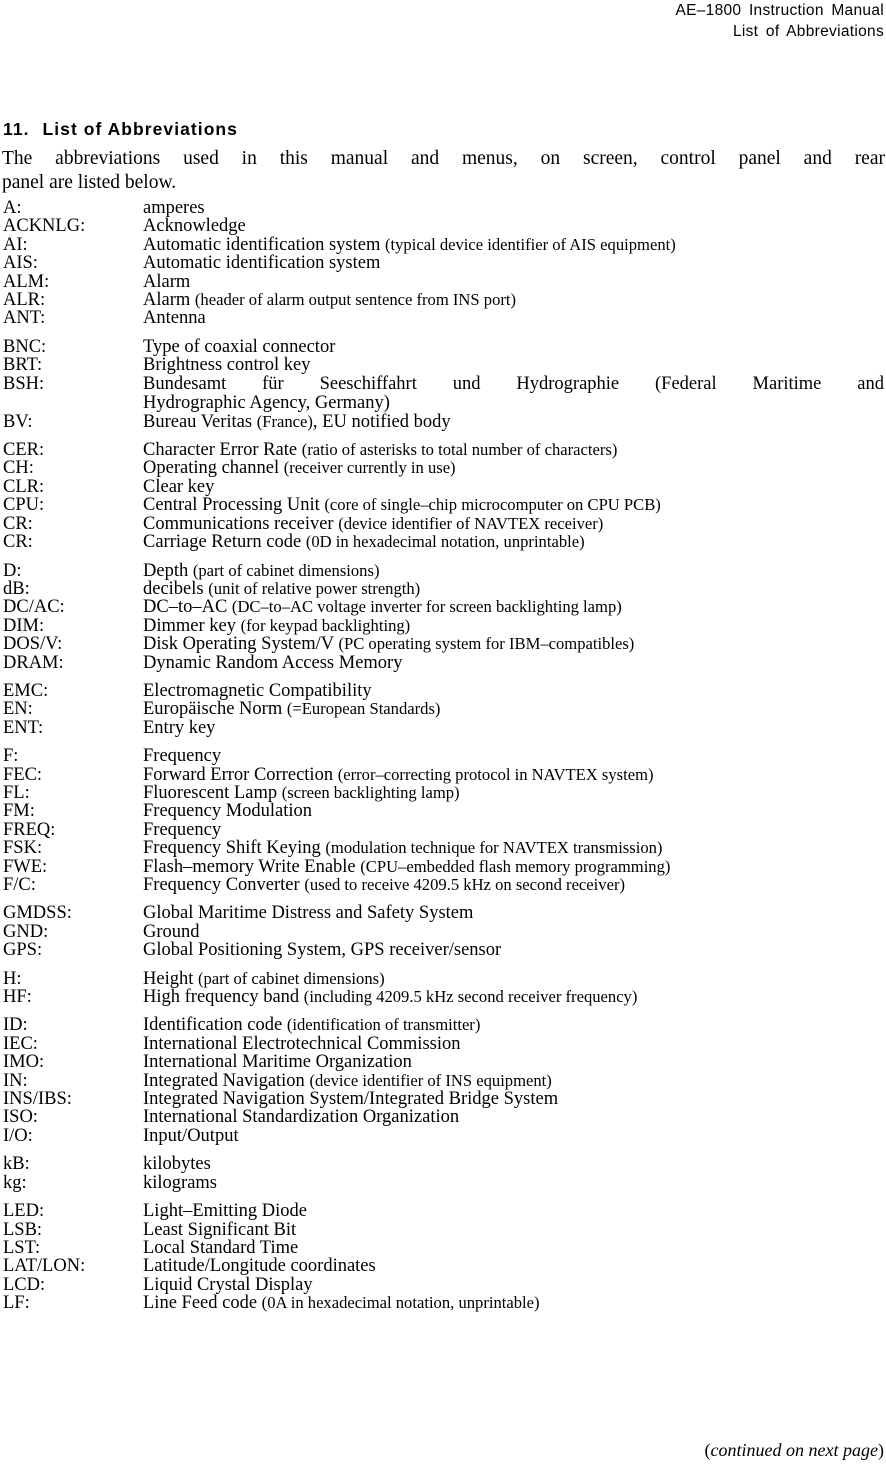 This screenshot has height=1467, width=886. Describe the element at coordinates (16, 129) in the screenshot. I see `section-number: 11.` at that location.